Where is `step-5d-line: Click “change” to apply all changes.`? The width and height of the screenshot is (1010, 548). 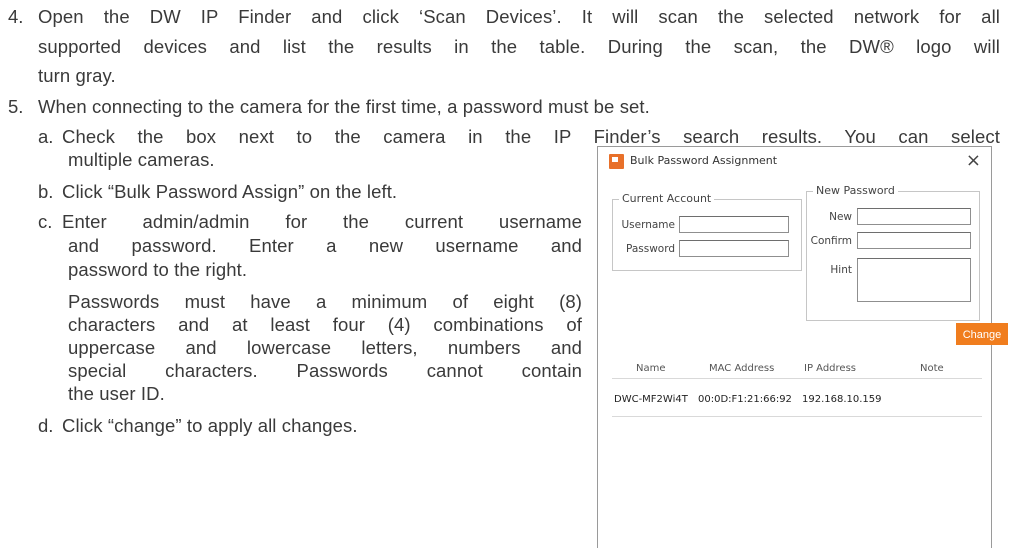
step-5d-line: Click “change” to apply all changes. is located at coordinates (210, 425).